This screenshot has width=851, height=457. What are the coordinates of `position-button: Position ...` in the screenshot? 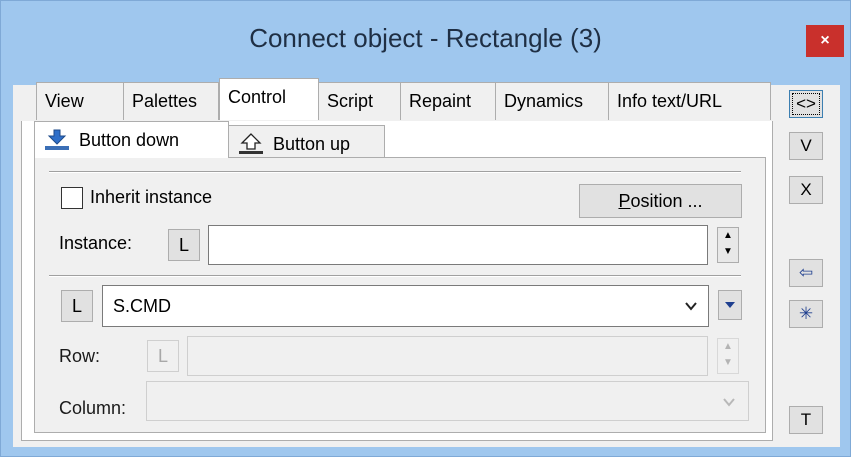 It's located at (660, 201).